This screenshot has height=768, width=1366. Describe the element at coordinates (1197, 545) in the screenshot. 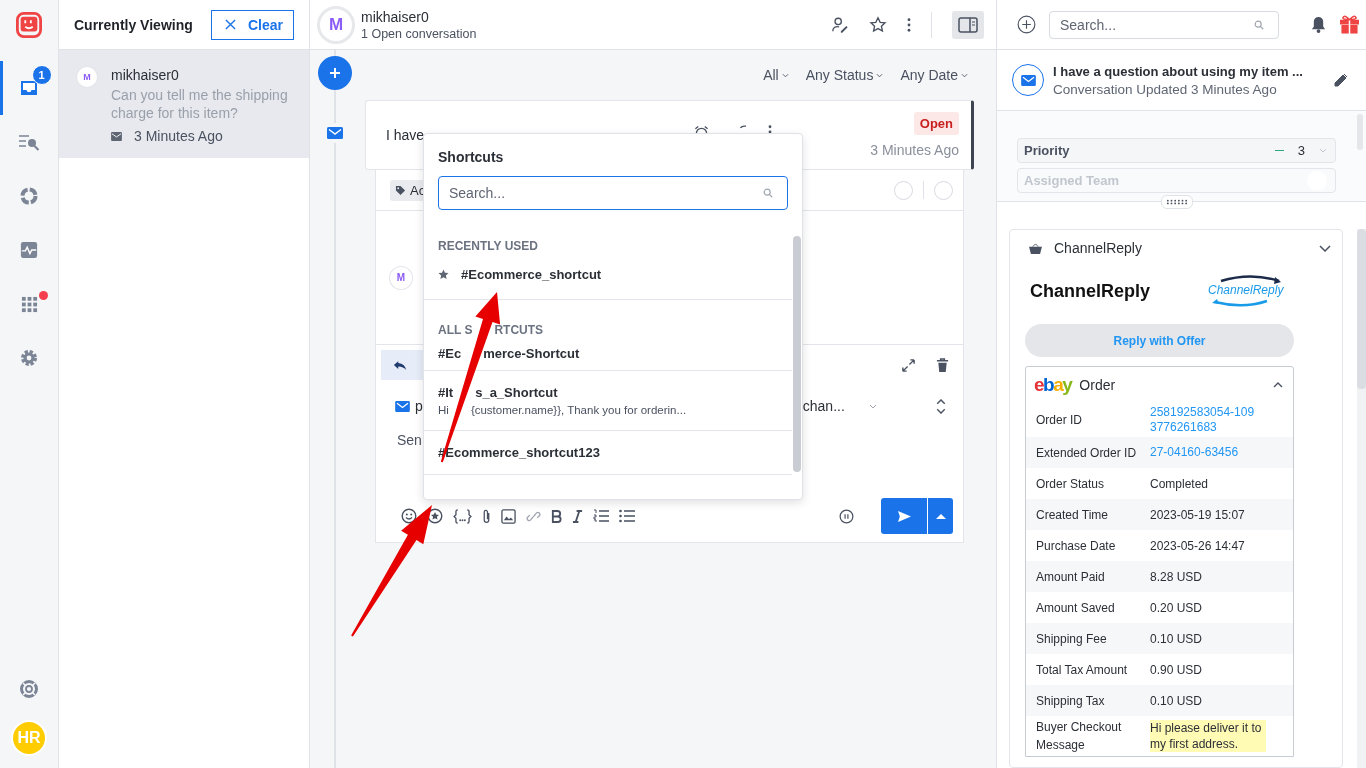

I see `field-value: 2023-05-26 14:47` at that location.